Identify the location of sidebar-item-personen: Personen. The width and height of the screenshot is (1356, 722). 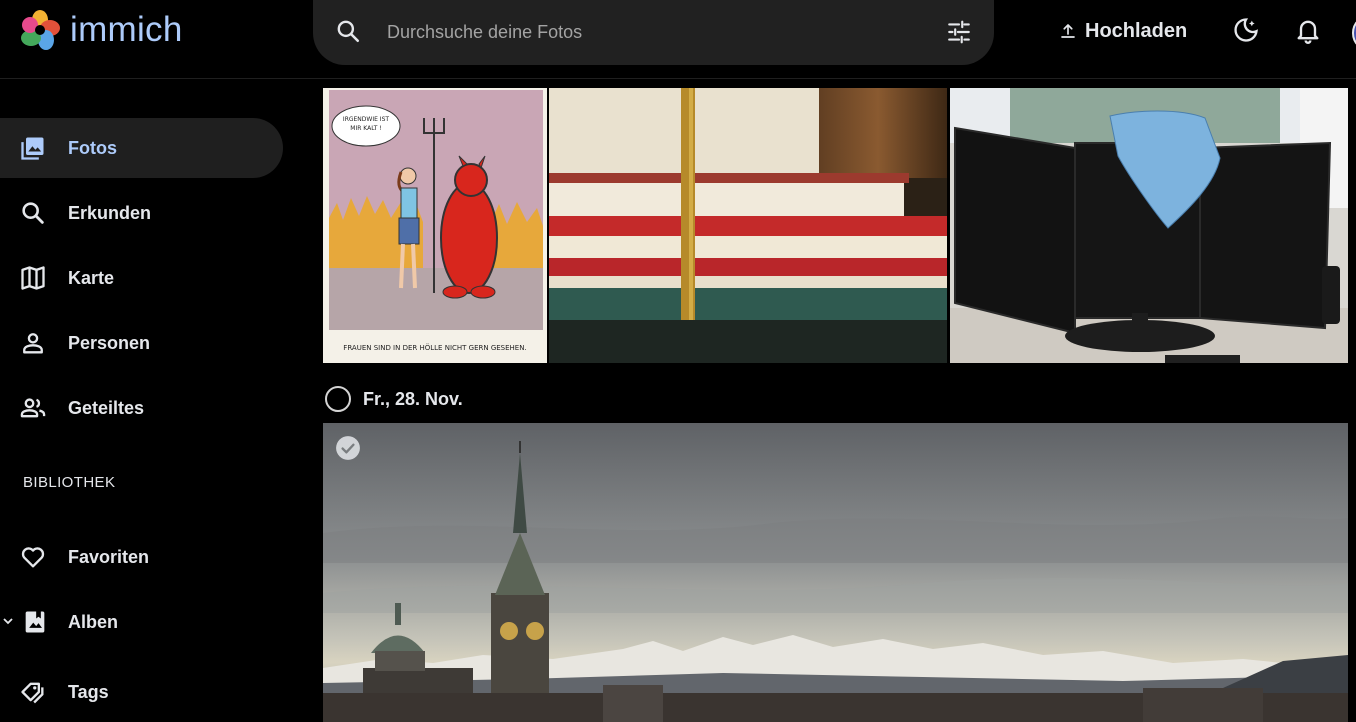
(141, 343).